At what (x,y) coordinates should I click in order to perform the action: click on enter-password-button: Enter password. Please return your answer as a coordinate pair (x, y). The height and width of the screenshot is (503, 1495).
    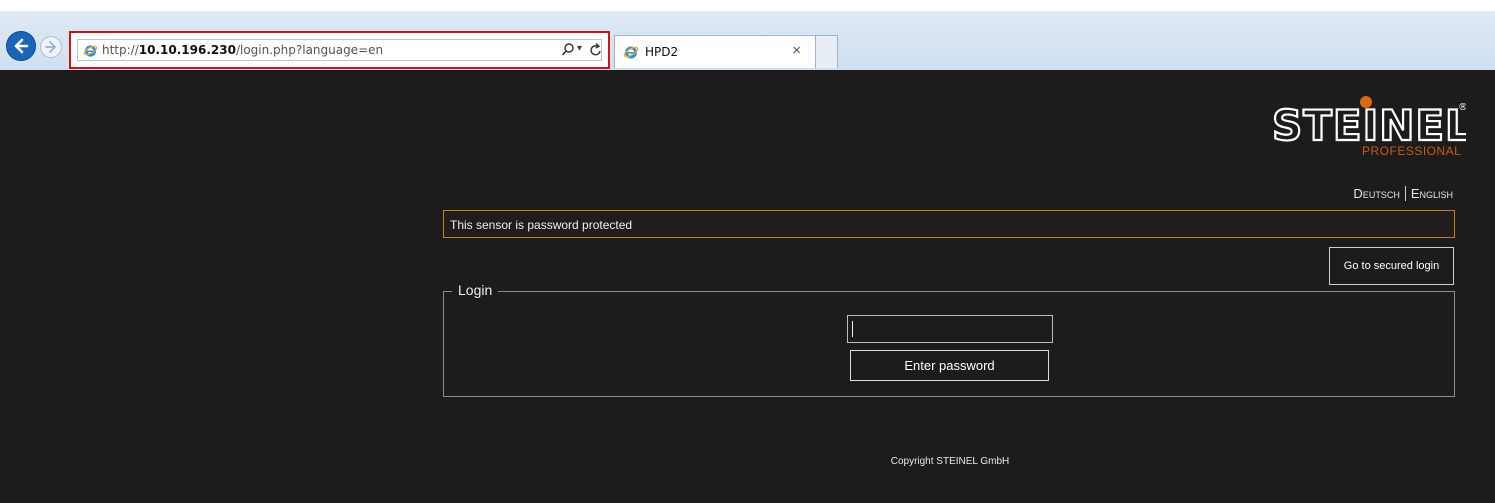
    Looking at the image, I should click on (949, 365).